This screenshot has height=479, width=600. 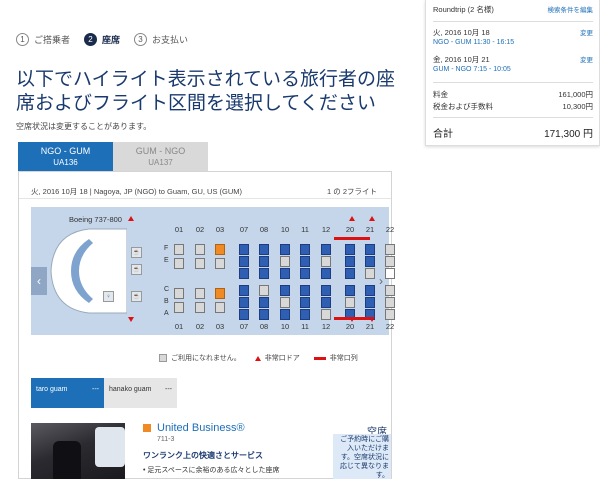 What do you see at coordinates (390, 326) in the screenshot?
I see `column-number: 22` at bounding box center [390, 326].